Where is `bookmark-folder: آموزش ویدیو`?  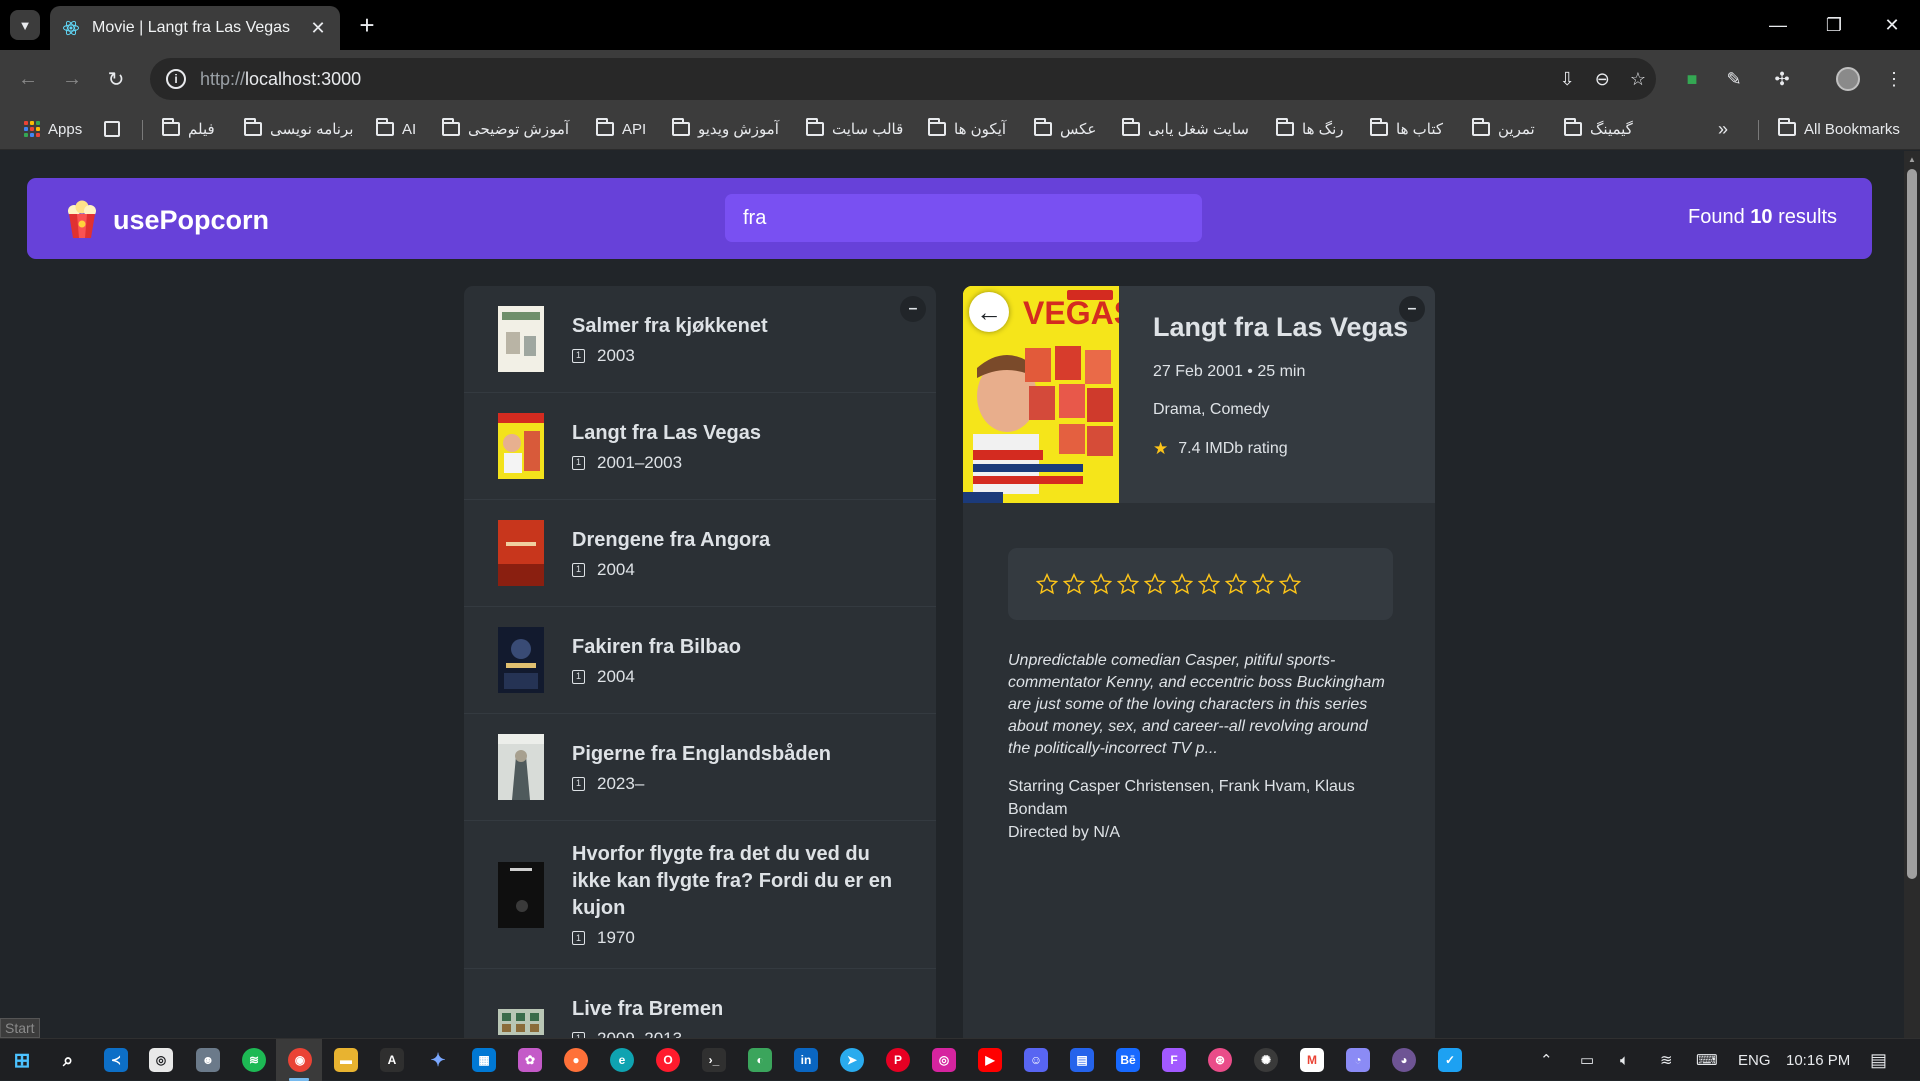
bookmark-folder: آموزش ویدیو is located at coordinates (725, 129).